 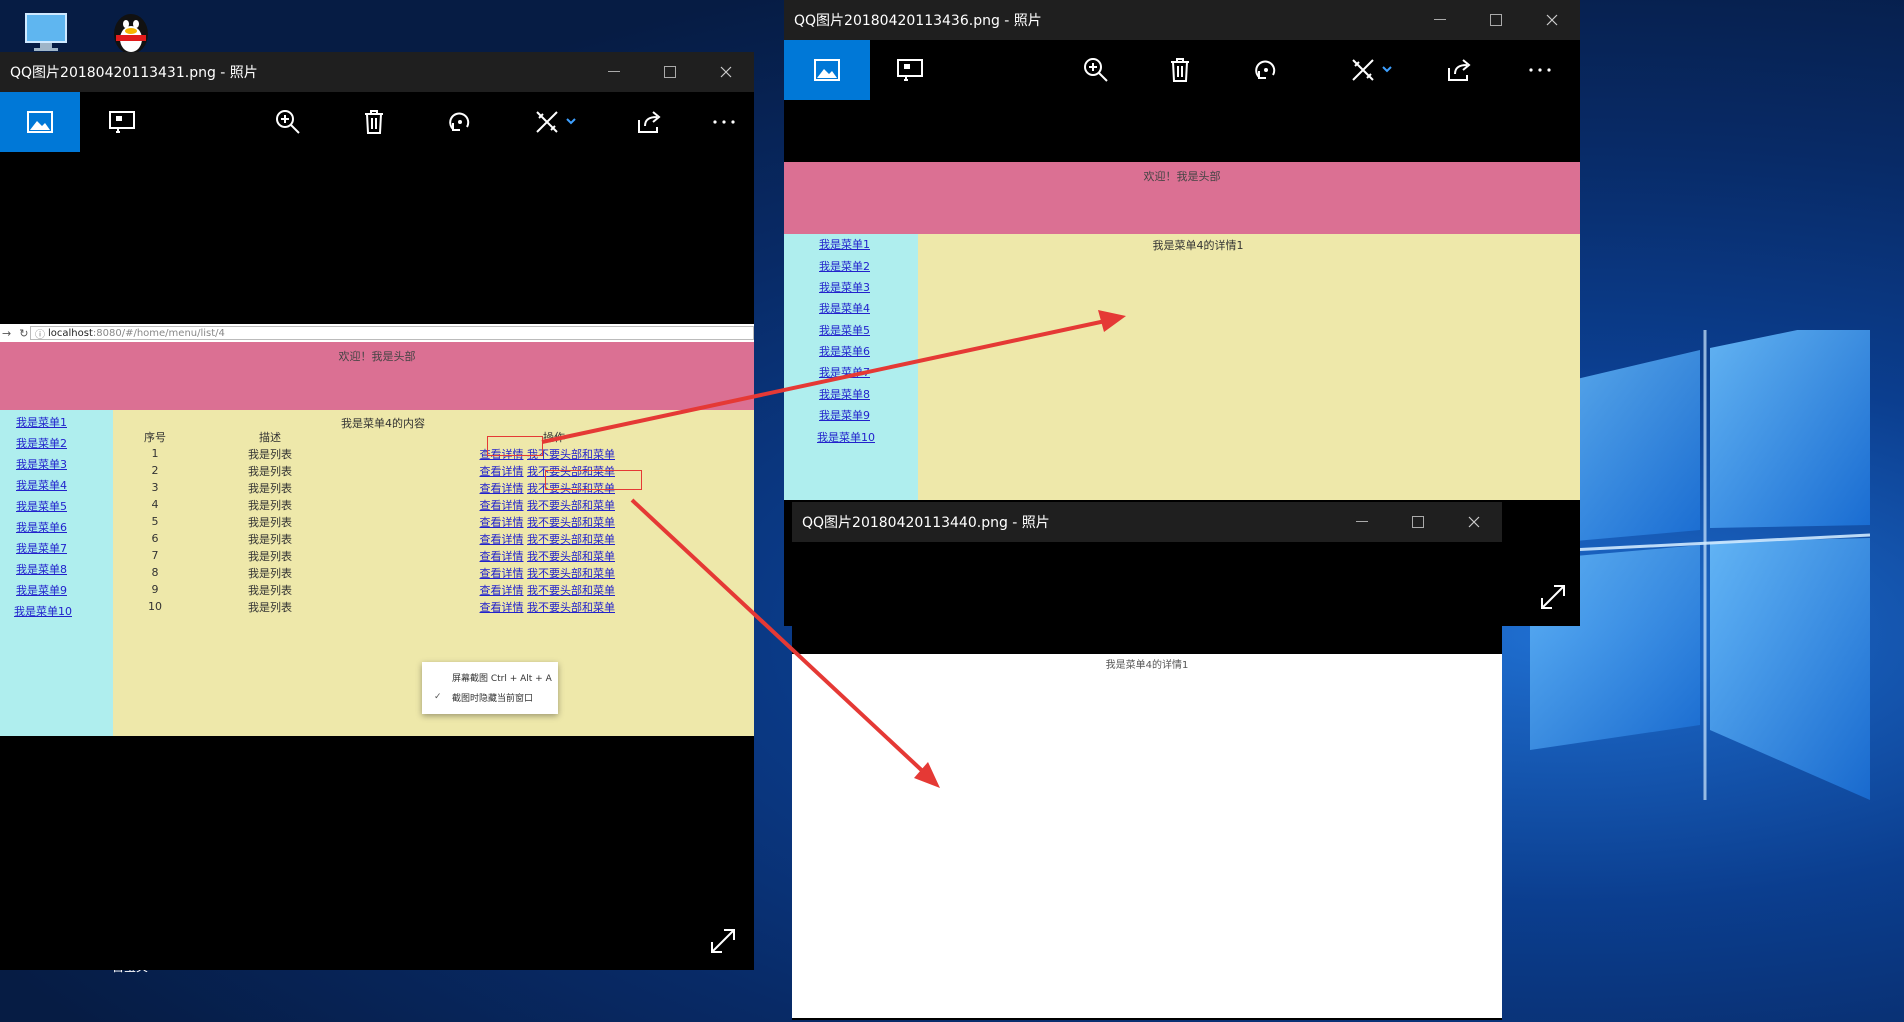 I want to click on table-row: 3 我是列表 查看详情 我不要头部和菜单, so click(x=375, y=487).